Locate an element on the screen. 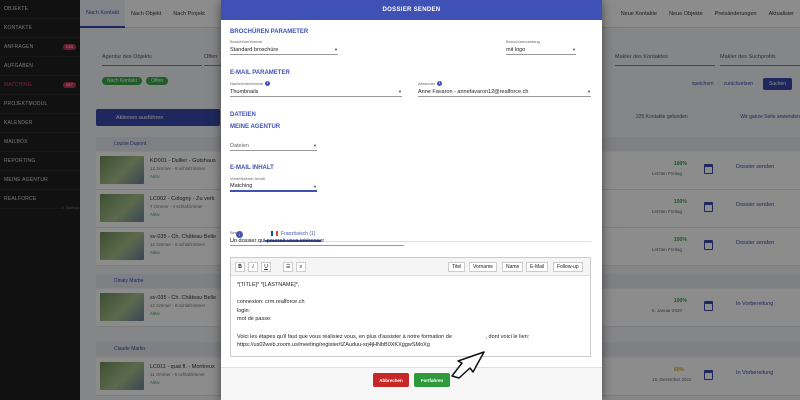 The width and height of the screenshot is (800, 400). content-section-title: E-MAIL INHALT is located at coordinates (252, 168).